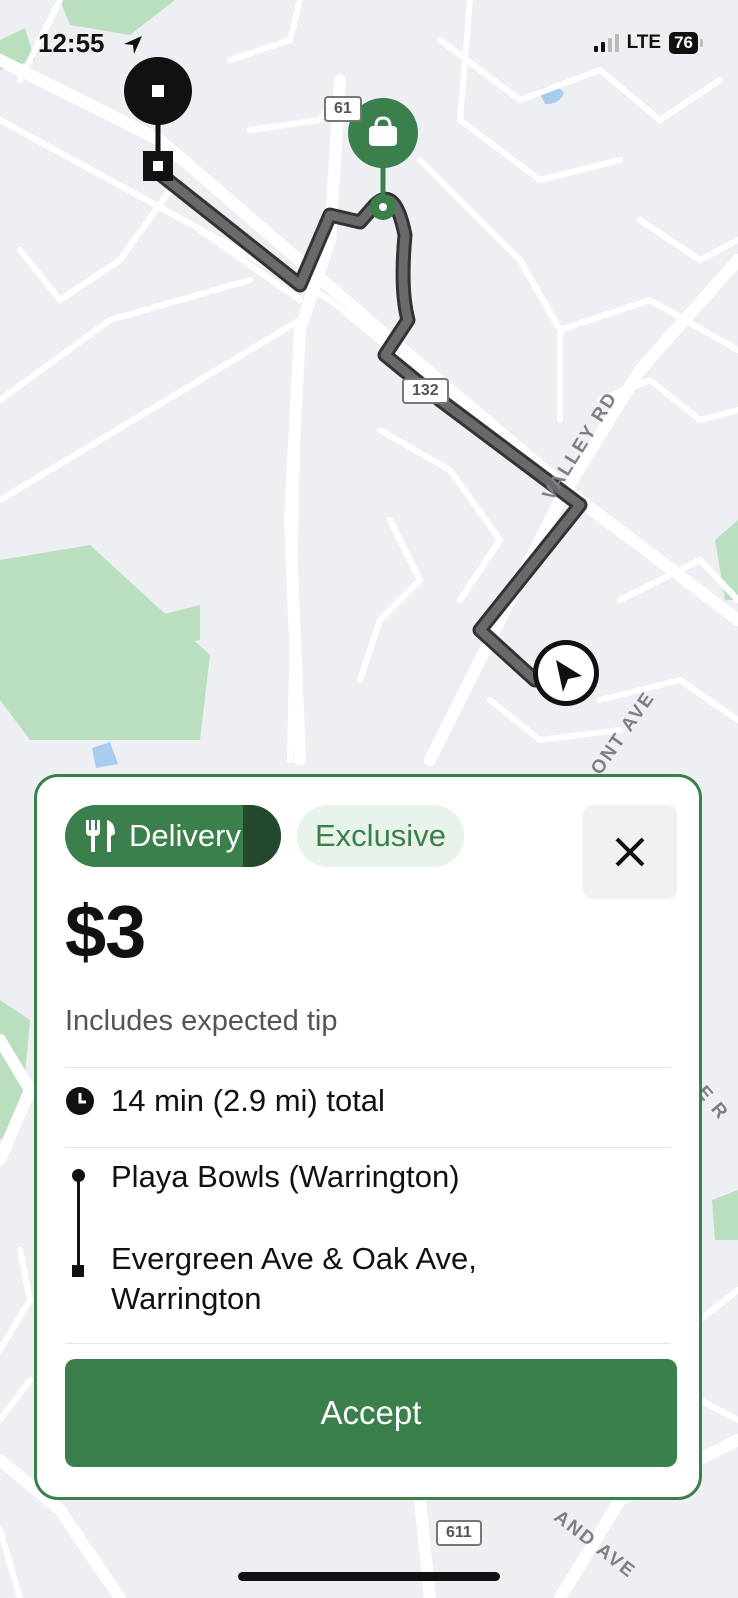 The image size is (738, 1598). I want to click on location-arrow-icon, so click(133, 45).